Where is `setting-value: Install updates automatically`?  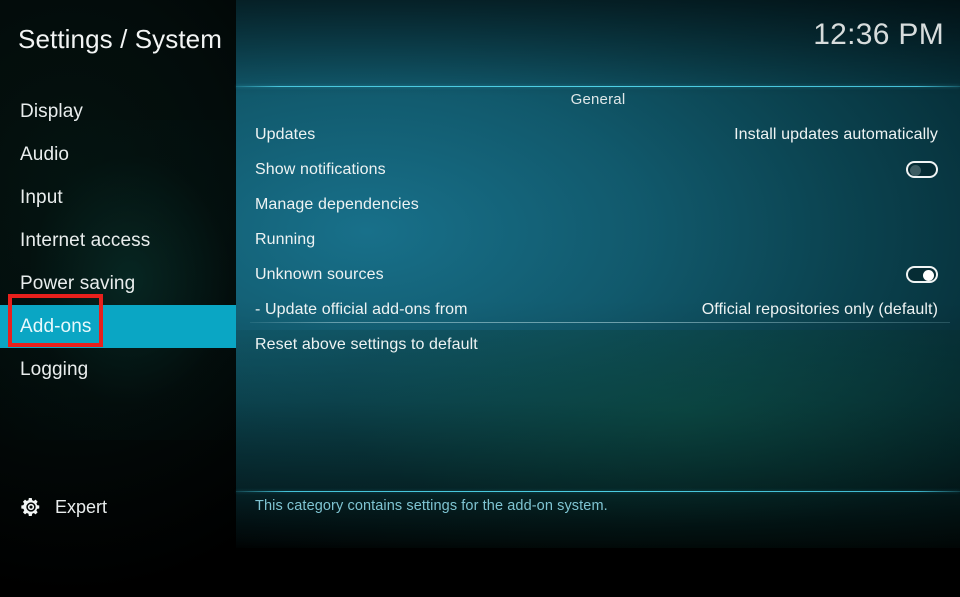 setting-value: Install updates automatically is located at coordinates (836, 134).